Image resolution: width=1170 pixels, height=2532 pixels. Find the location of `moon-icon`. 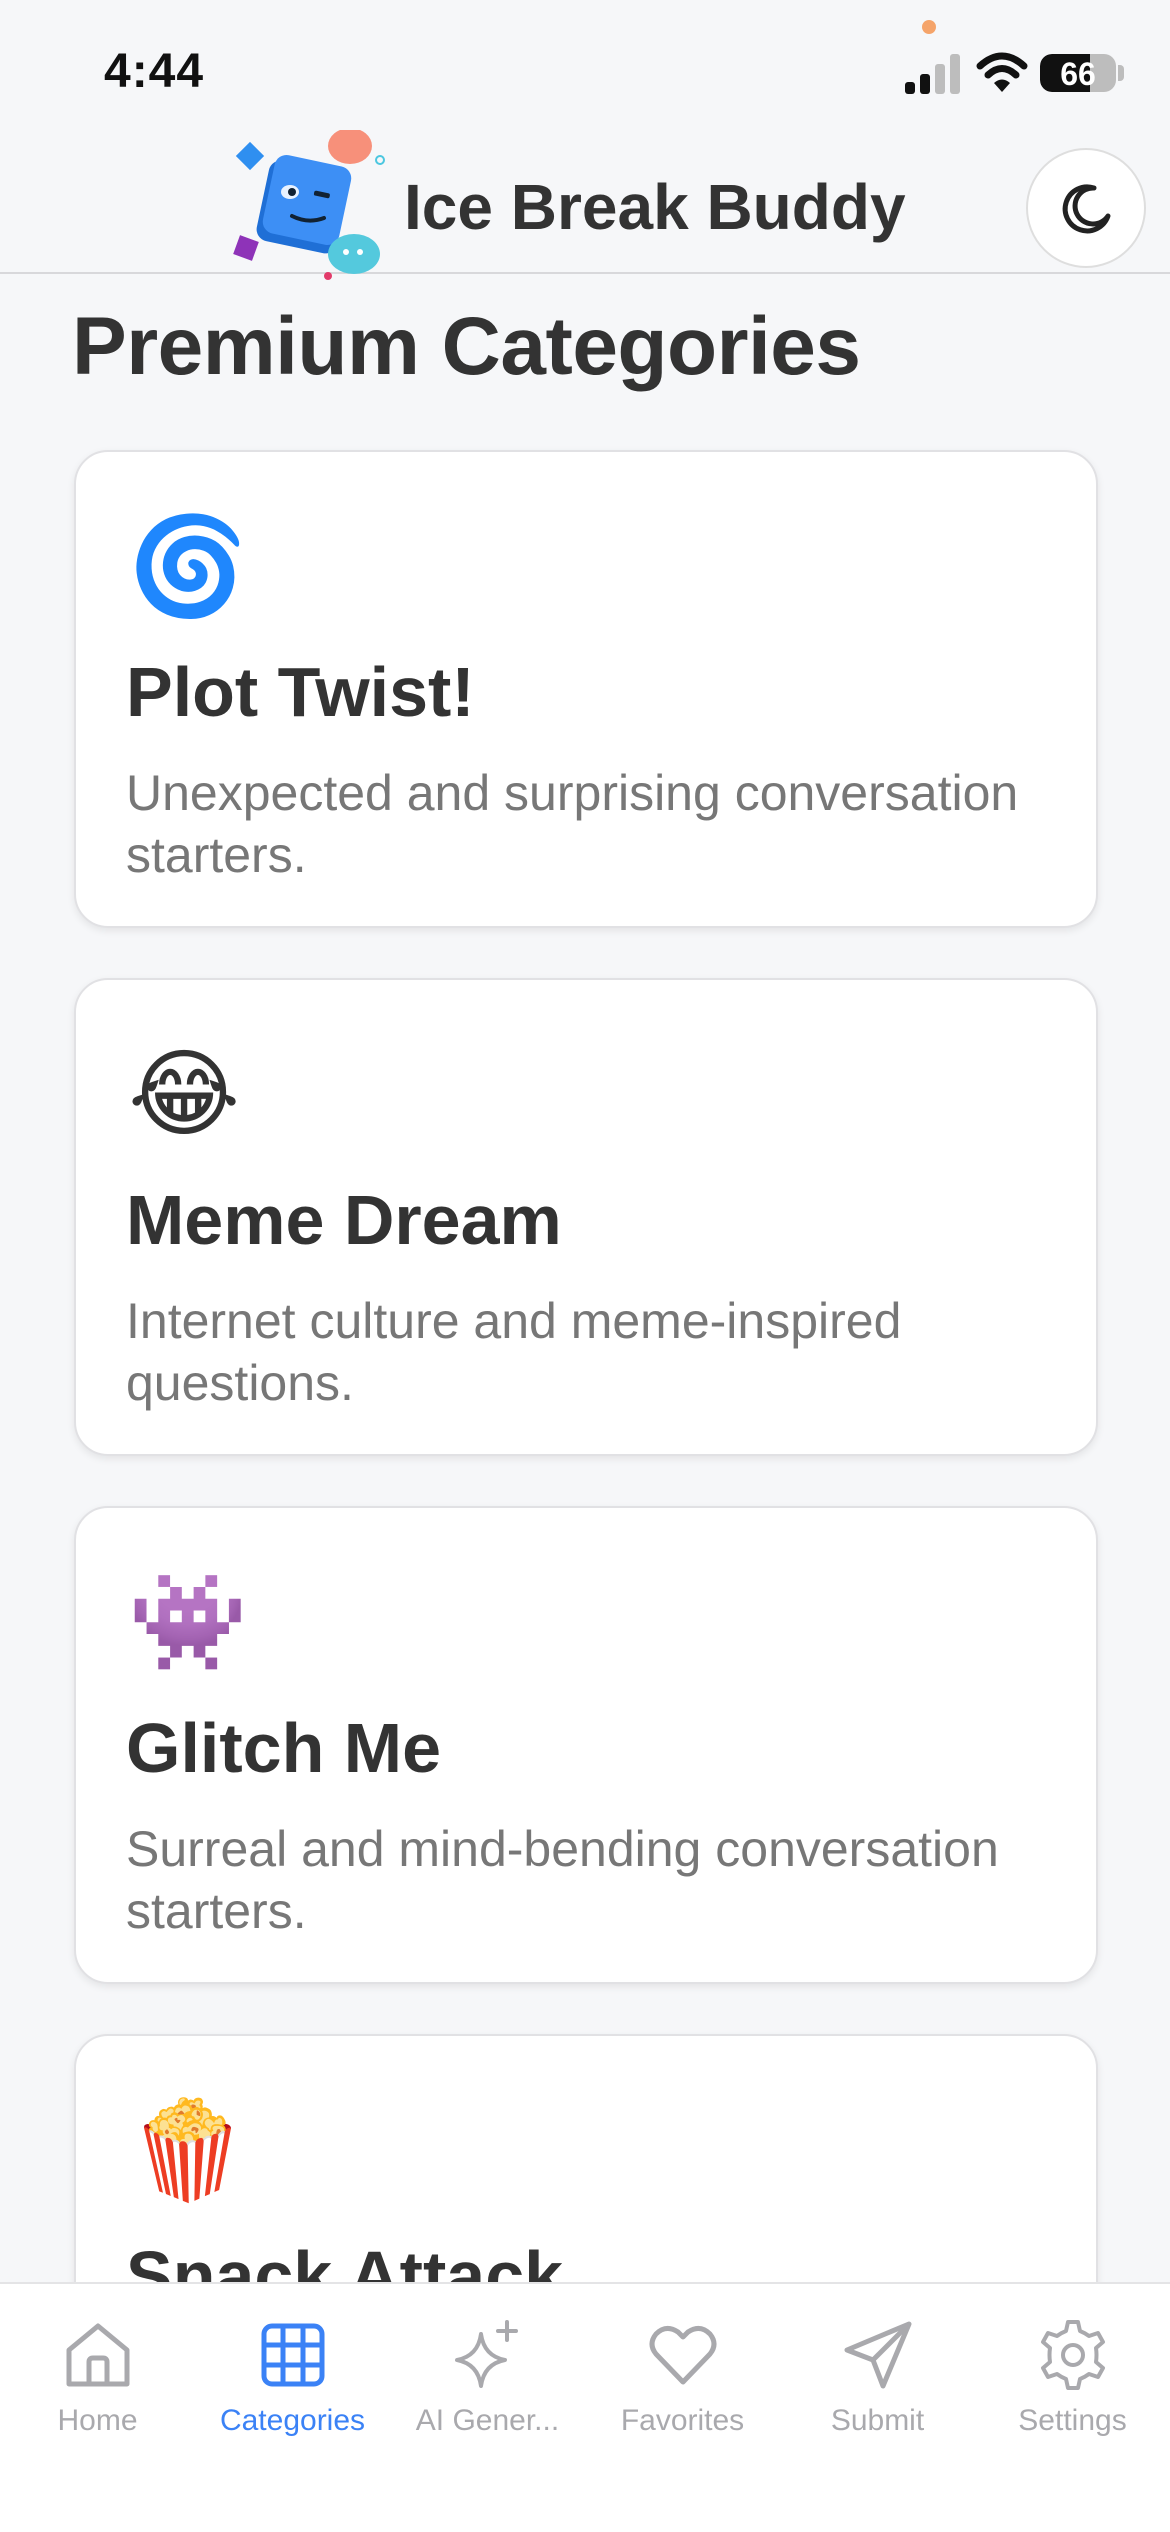

moon-icon is located at coordinates (1086, 209).